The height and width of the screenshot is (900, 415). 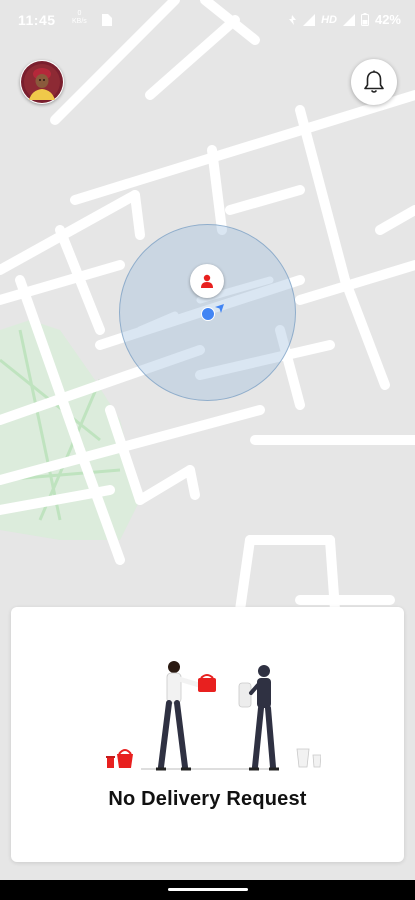 I want to click on sim-card-icon, so click(x=107, y=20).